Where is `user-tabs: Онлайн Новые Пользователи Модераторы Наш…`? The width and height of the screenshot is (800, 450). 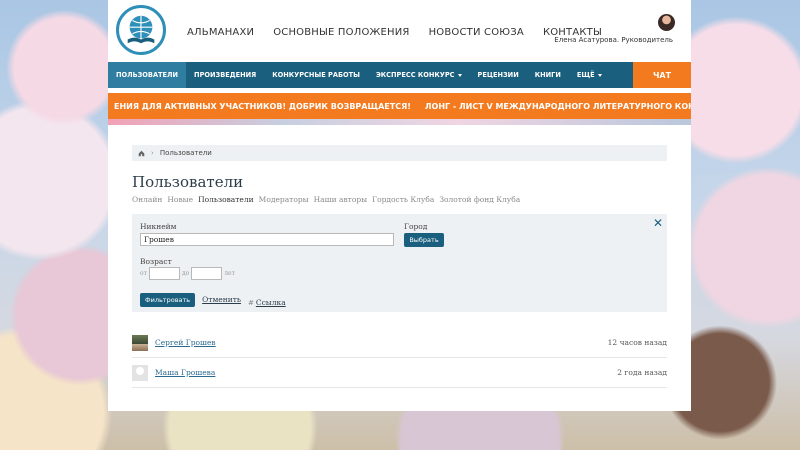
user-tabs: Онлайн Новые Пользователи Модераторы Наш… is located at coordinates (399, 199).